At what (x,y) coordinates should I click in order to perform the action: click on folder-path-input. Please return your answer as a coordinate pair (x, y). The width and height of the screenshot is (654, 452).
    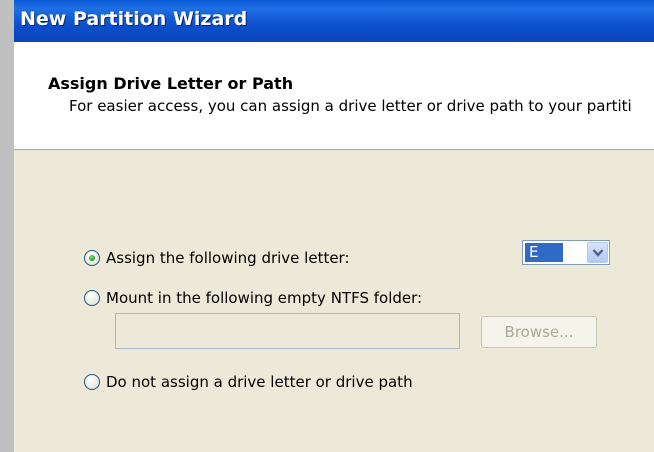
    Looking at the image, I should click on (287, 331).